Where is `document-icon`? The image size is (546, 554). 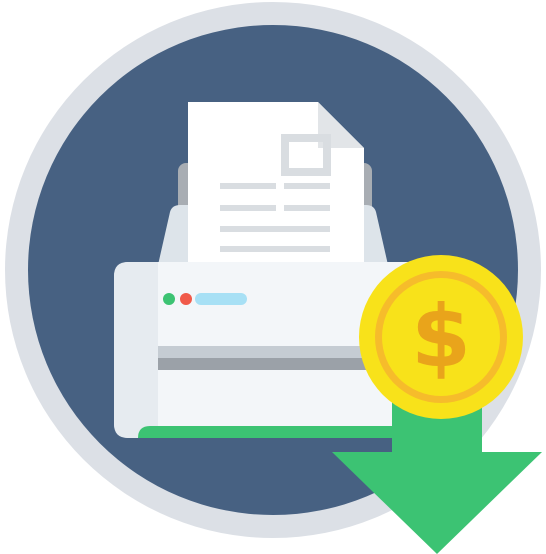 document-icon is located at coordinates (276, 182).